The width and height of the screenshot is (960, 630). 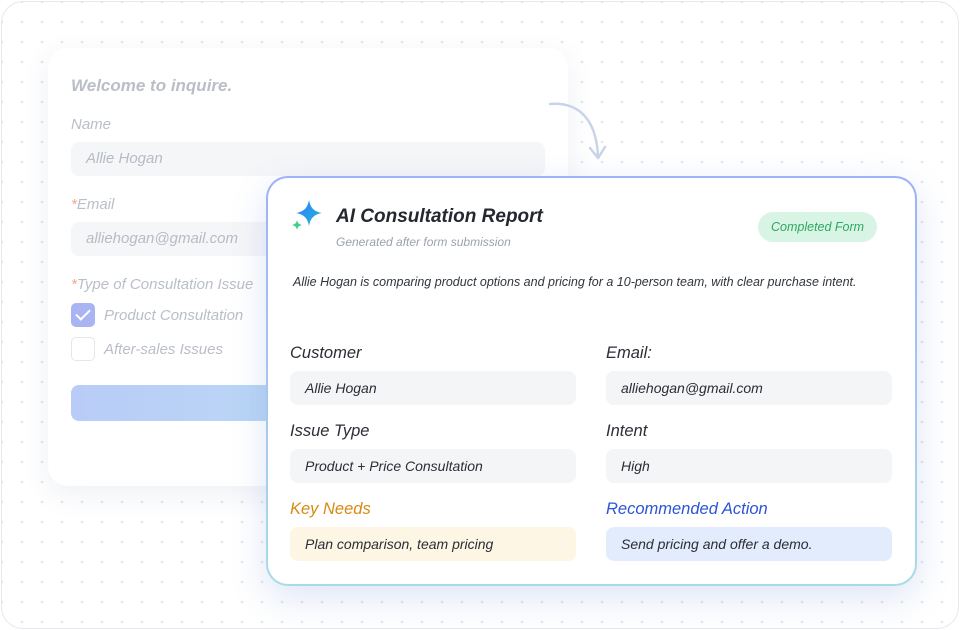 What do you see at coordinates (163, 349) in the screenshot?
I see `option-label: After-sales Issues` at bounding box center [163, 349].